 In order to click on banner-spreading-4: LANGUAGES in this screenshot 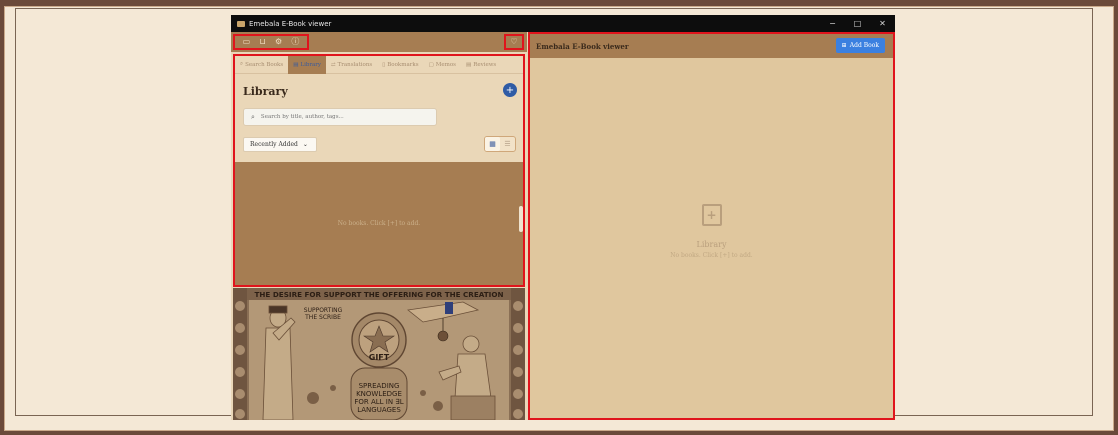, I will do `click(379, 410)`.